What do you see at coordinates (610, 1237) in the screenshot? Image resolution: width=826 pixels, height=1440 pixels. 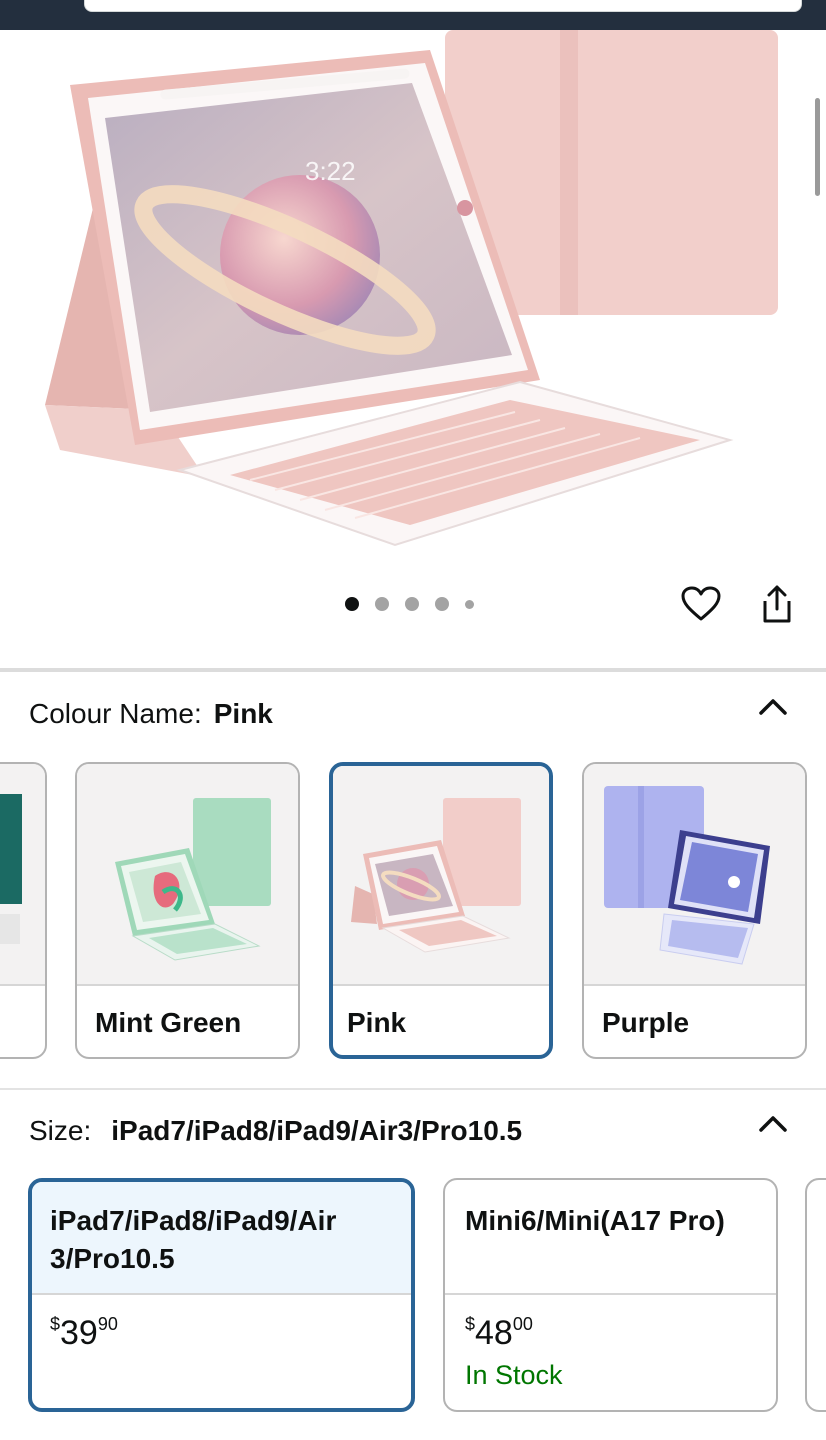 I see `size-option-name: Mini6/Mini(A17 Pro)` at bounding box center [610, 1237].